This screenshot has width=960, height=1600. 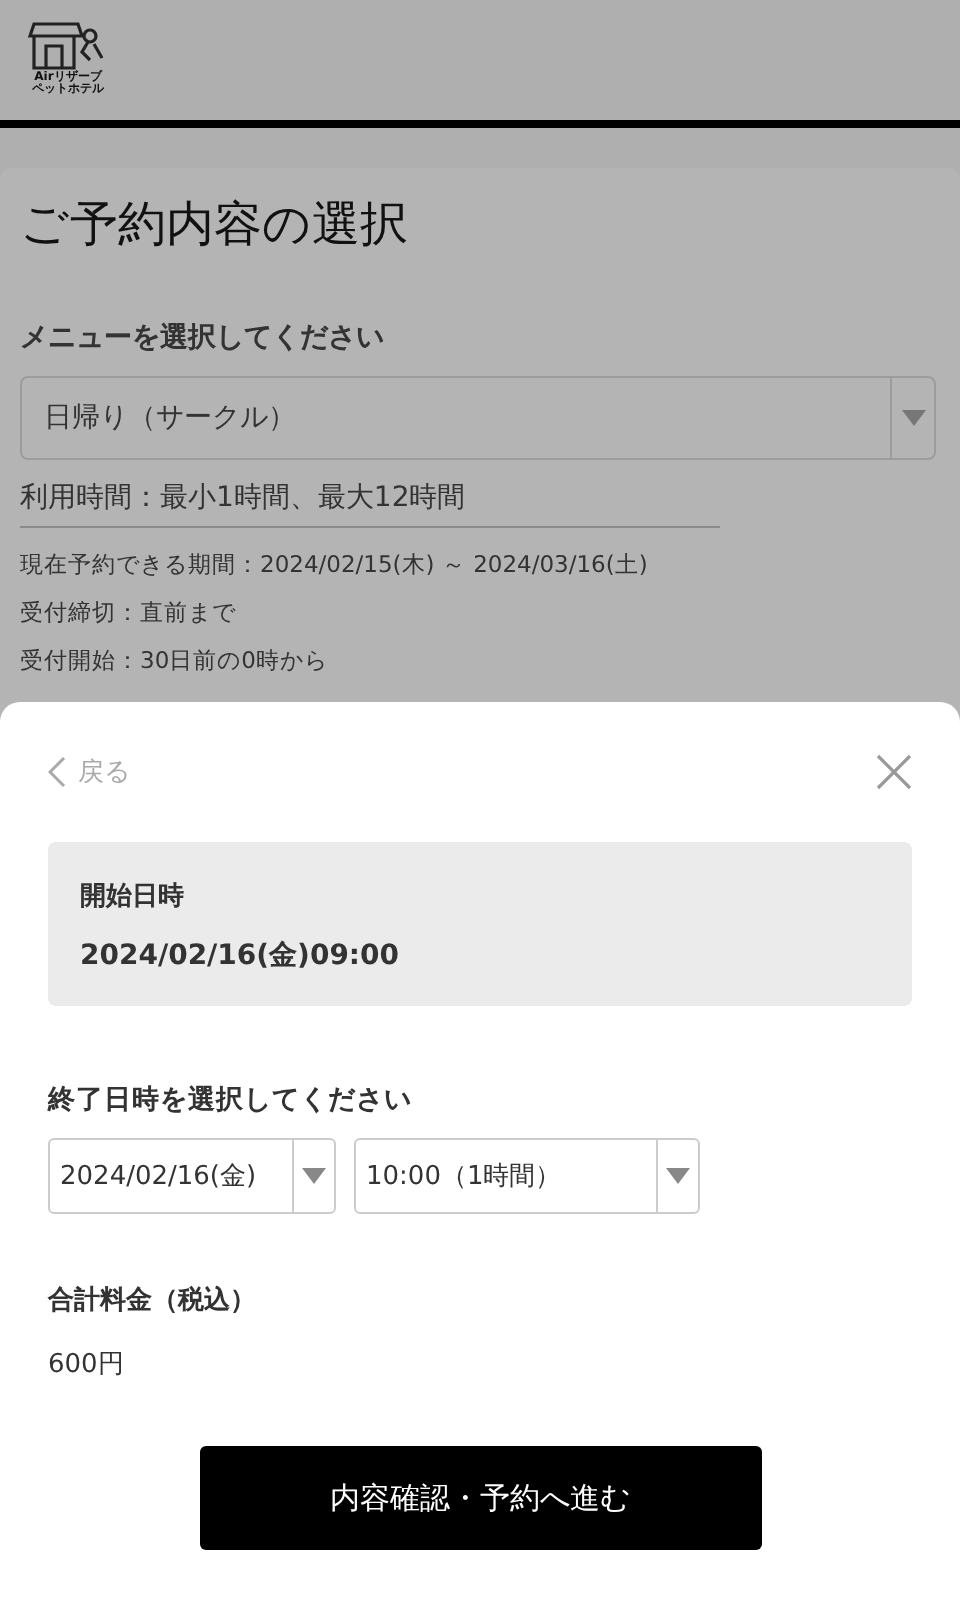 What do you see at coordinates (192, 1176) in the screenshot?
I see `select-field: 2024/02/16(金)` at bounding box center [192, 1176].